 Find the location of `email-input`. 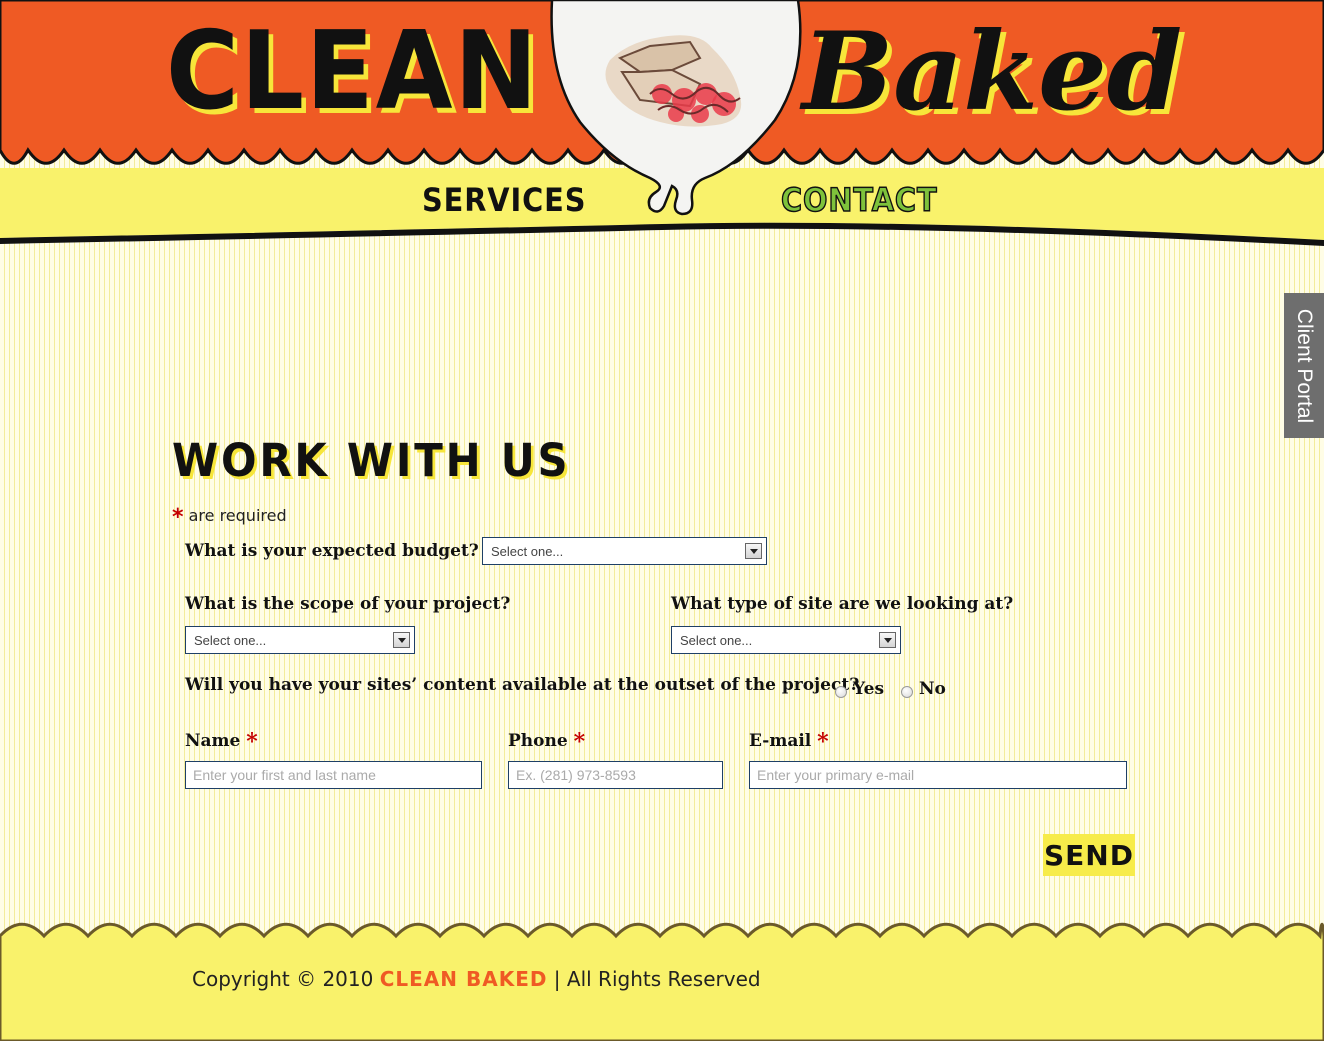

email-input is located at coordinates (938, 775).